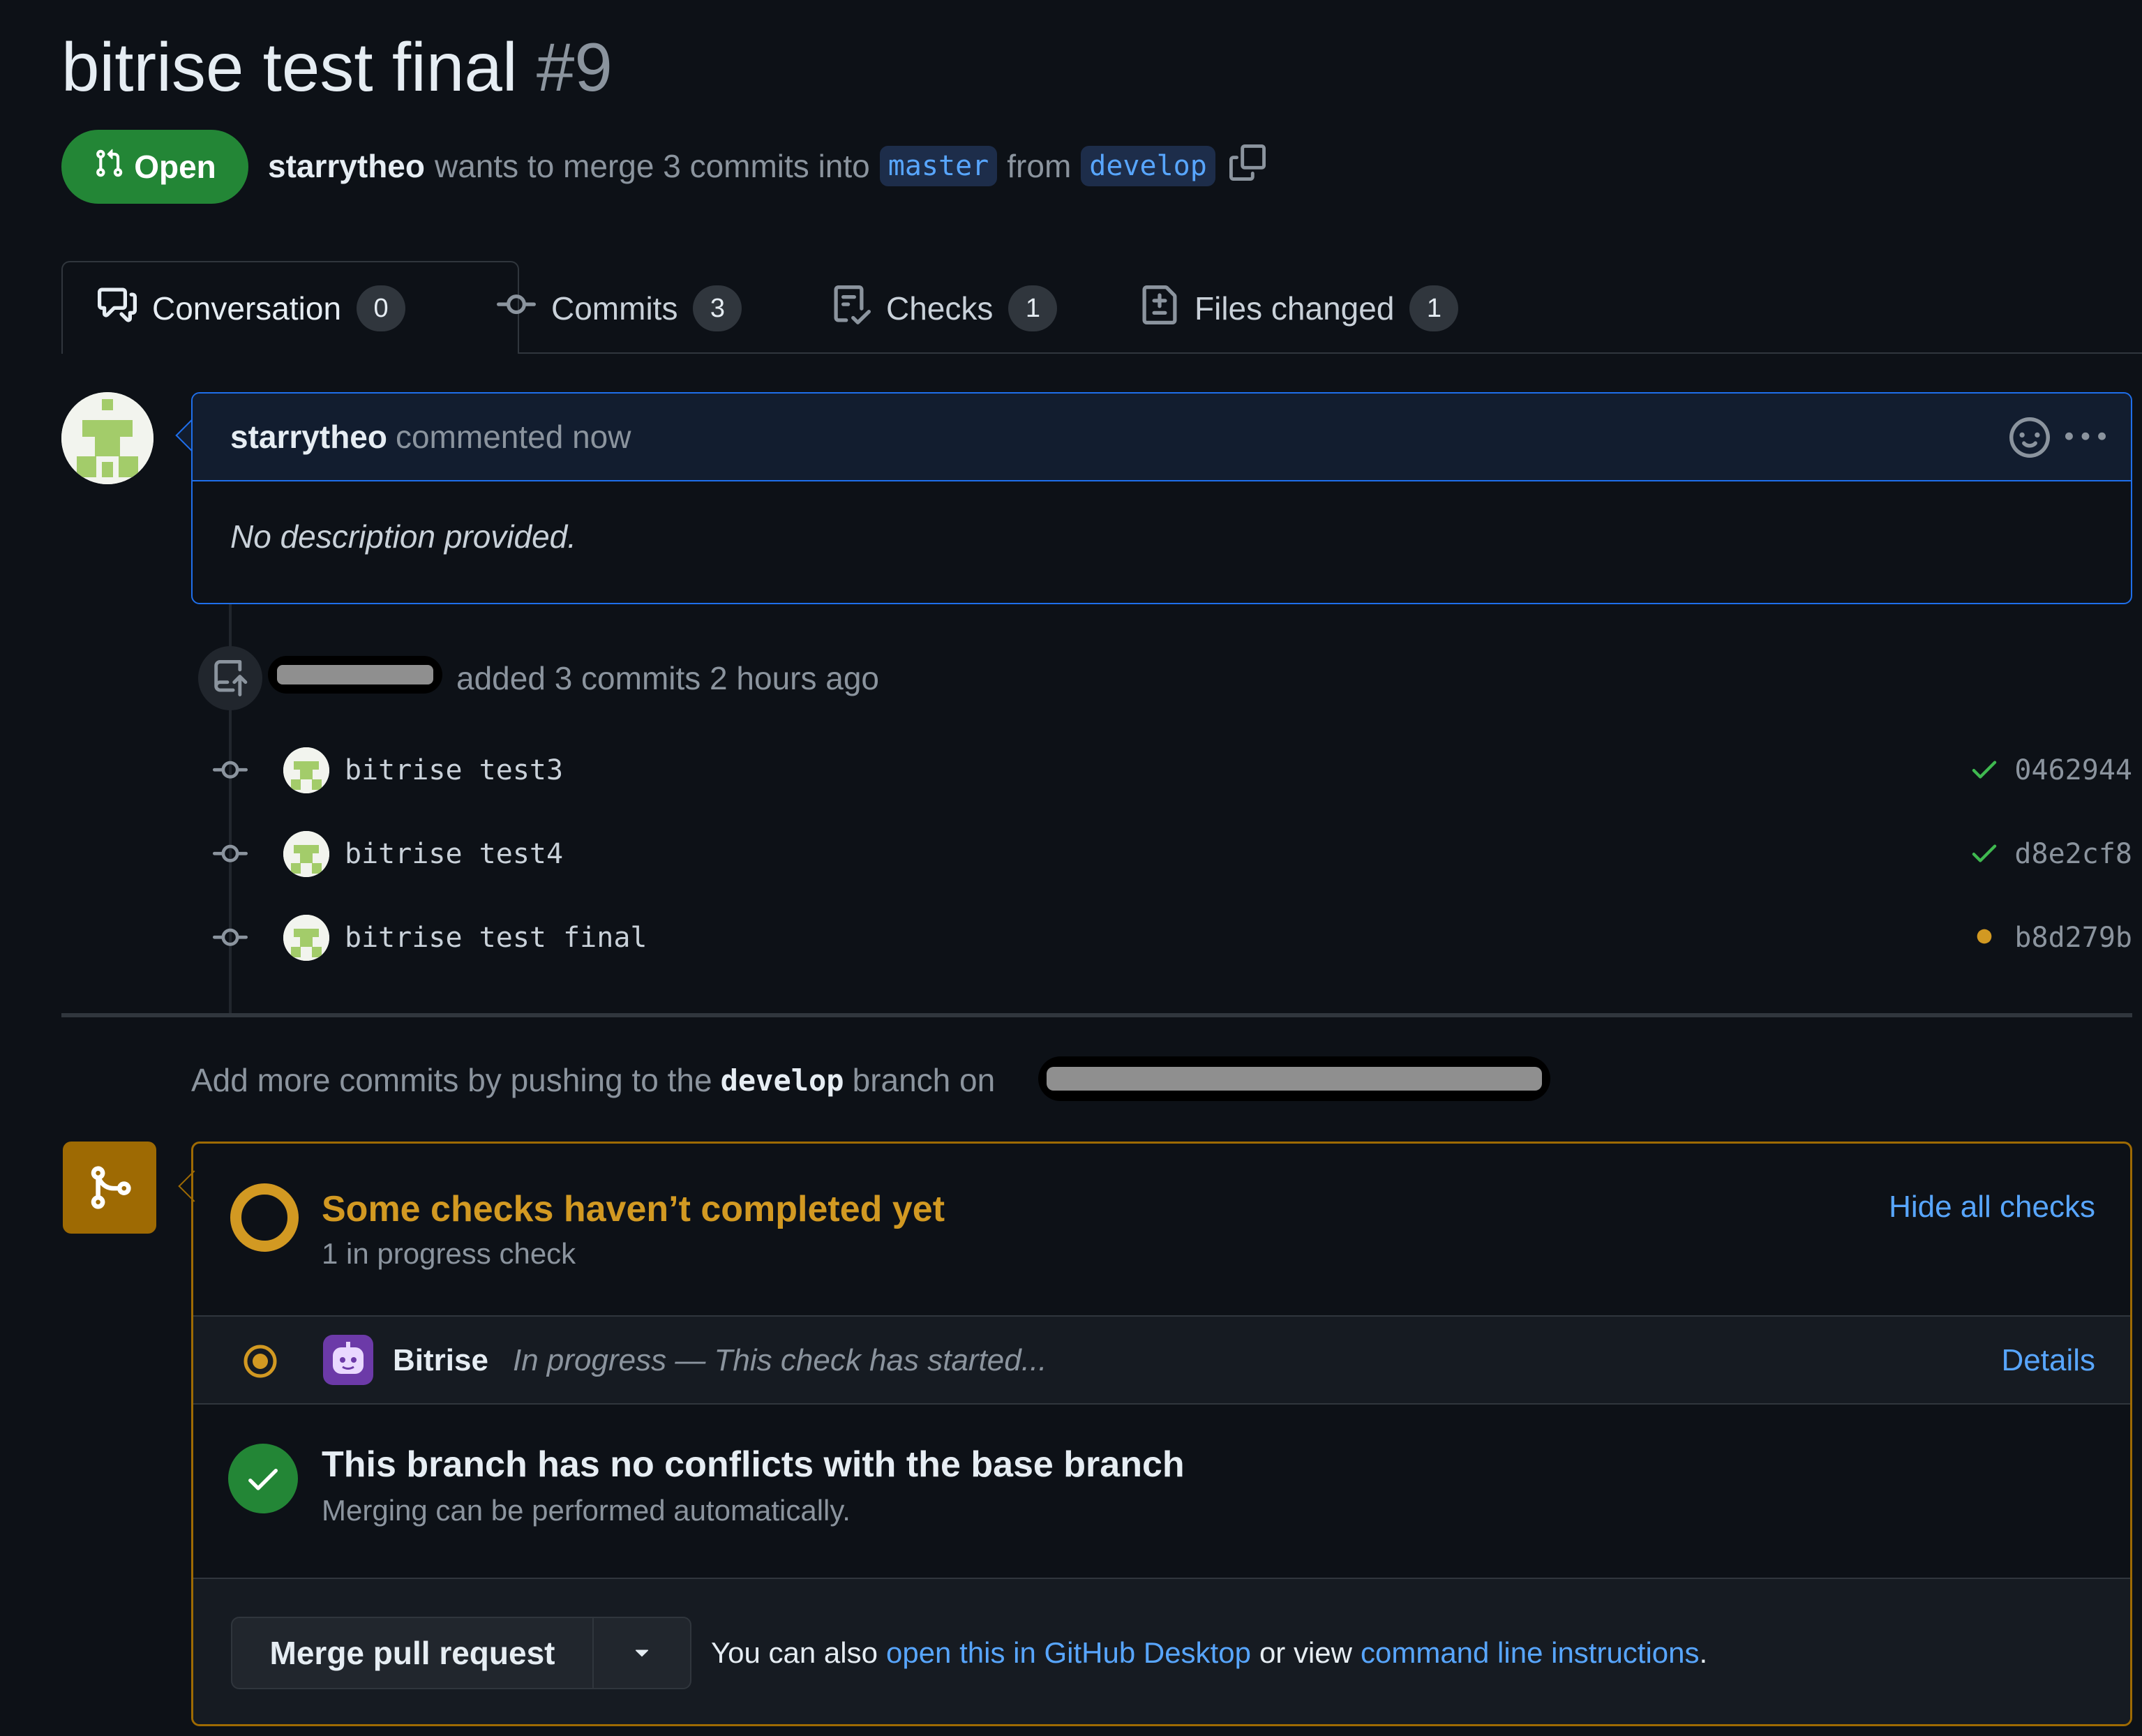 This screenshot has width=2142, height=1736. What do you see at coordinates (1159, 308) in the screenshot?
I see `file-diff-icon` at bounding box center [1159, 308].